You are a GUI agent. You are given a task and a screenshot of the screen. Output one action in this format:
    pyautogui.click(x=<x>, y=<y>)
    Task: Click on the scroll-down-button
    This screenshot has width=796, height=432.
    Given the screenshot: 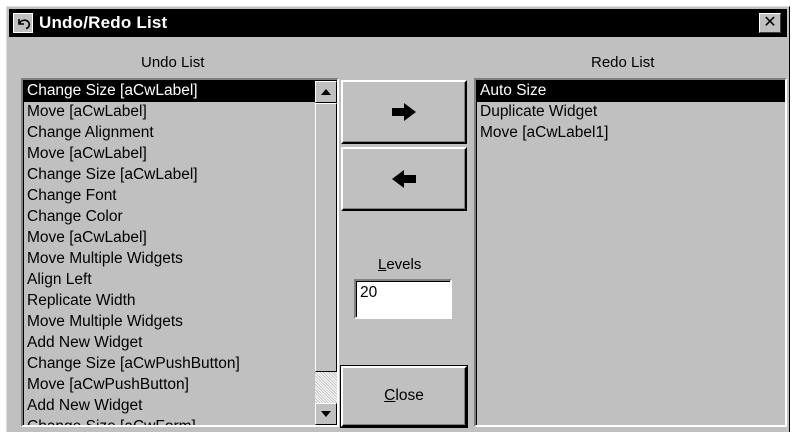 What is the action you would take?
    pyautogui.click(x=326, y=414)
    